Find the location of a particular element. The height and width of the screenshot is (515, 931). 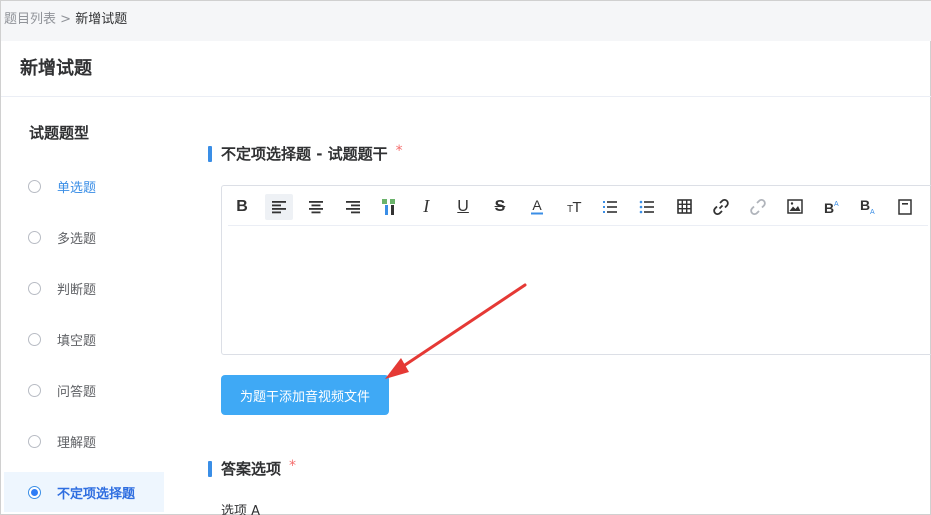

type-item-label: 判断题 is located at coordinates (77, 290).